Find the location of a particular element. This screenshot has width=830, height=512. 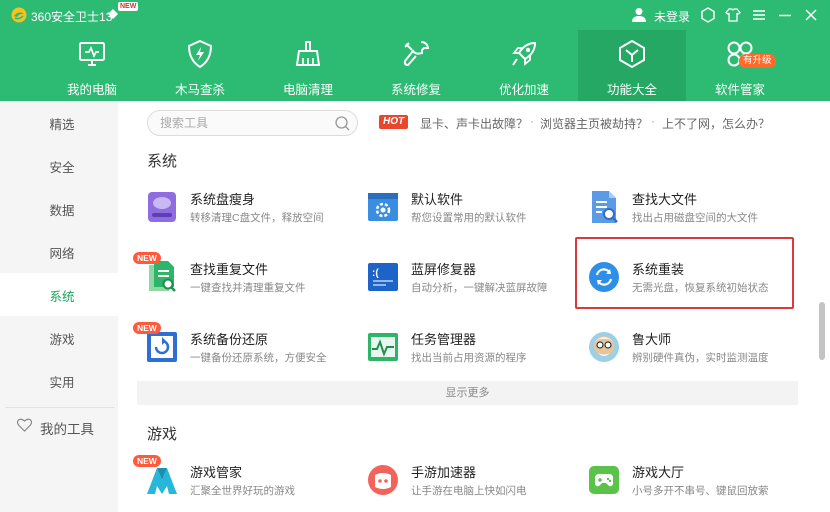

tool-title: 蓝屏修复器 is located at coordinates (444, 269).